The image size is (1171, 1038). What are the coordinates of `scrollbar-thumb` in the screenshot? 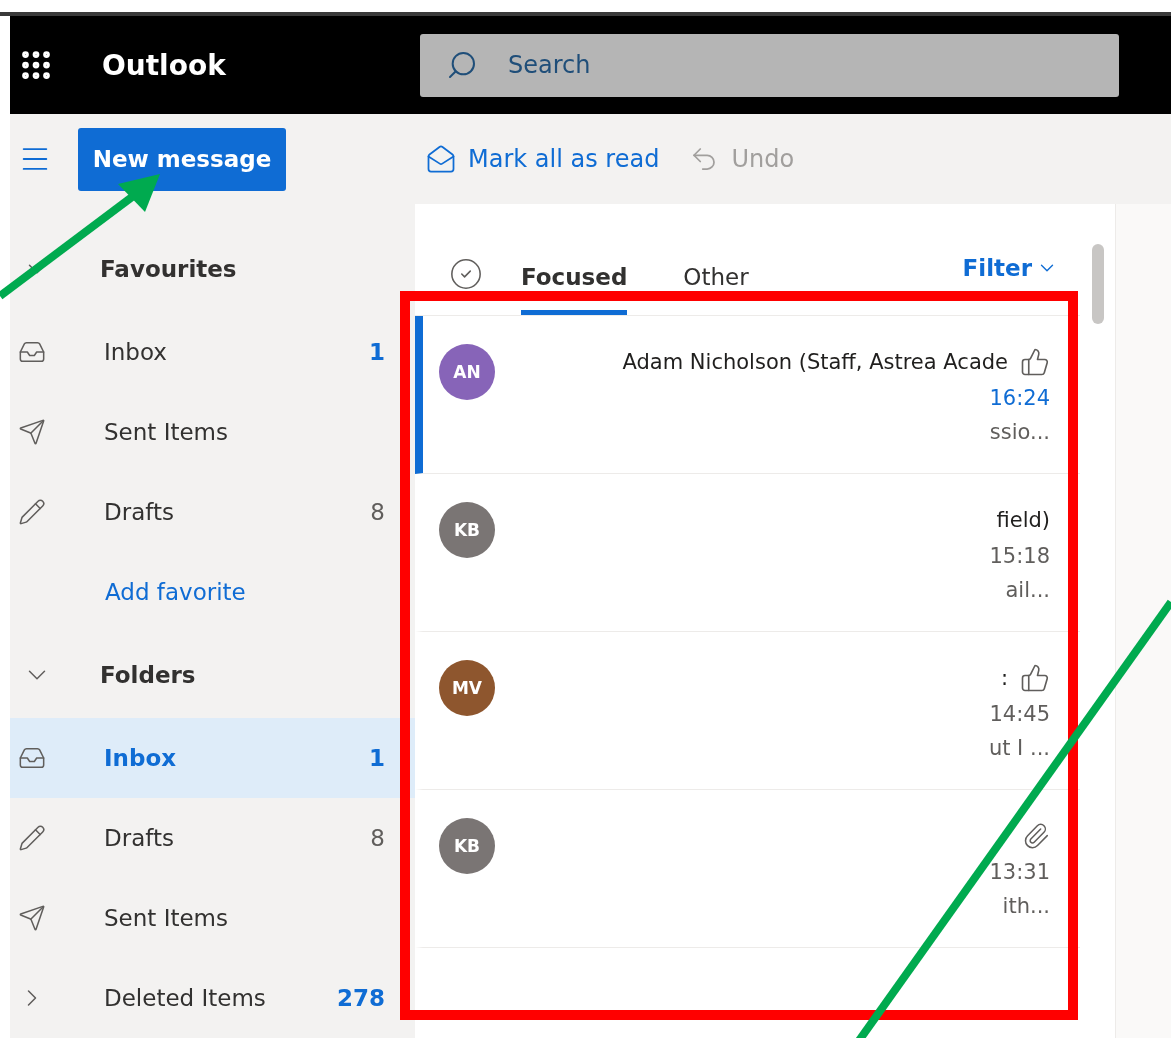 It's located at (1097, 284).